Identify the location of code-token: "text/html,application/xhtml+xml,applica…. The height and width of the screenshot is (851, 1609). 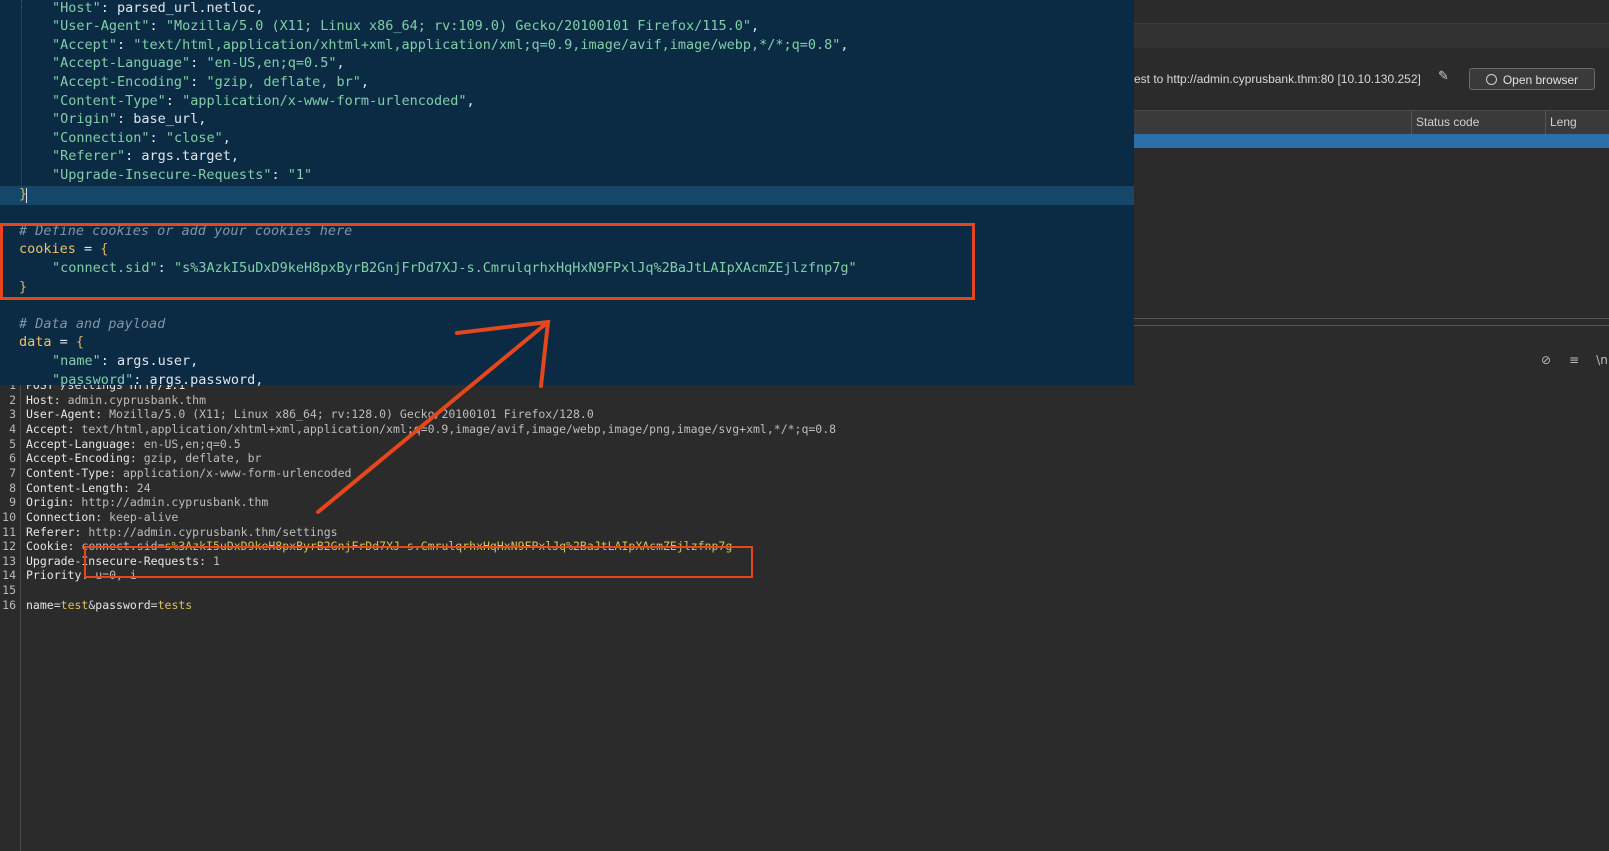
(487, 44).